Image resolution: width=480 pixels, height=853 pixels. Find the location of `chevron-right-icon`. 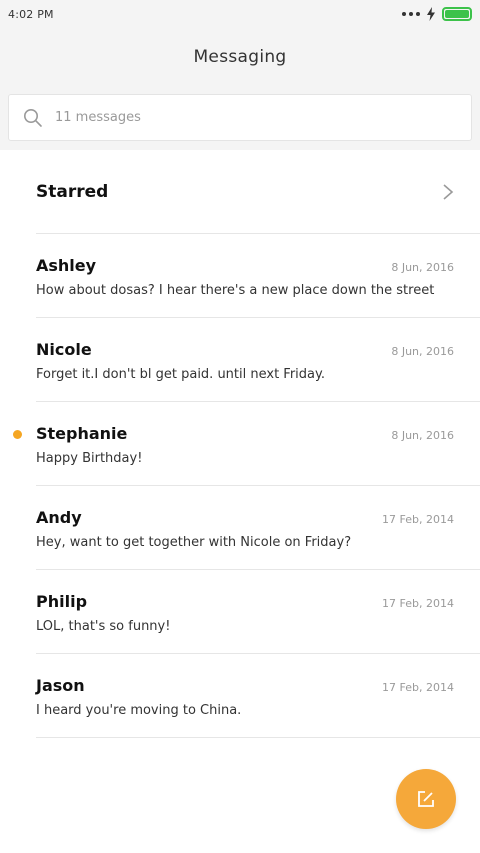

chevron-right-icon is located at coordinates (448, 192).